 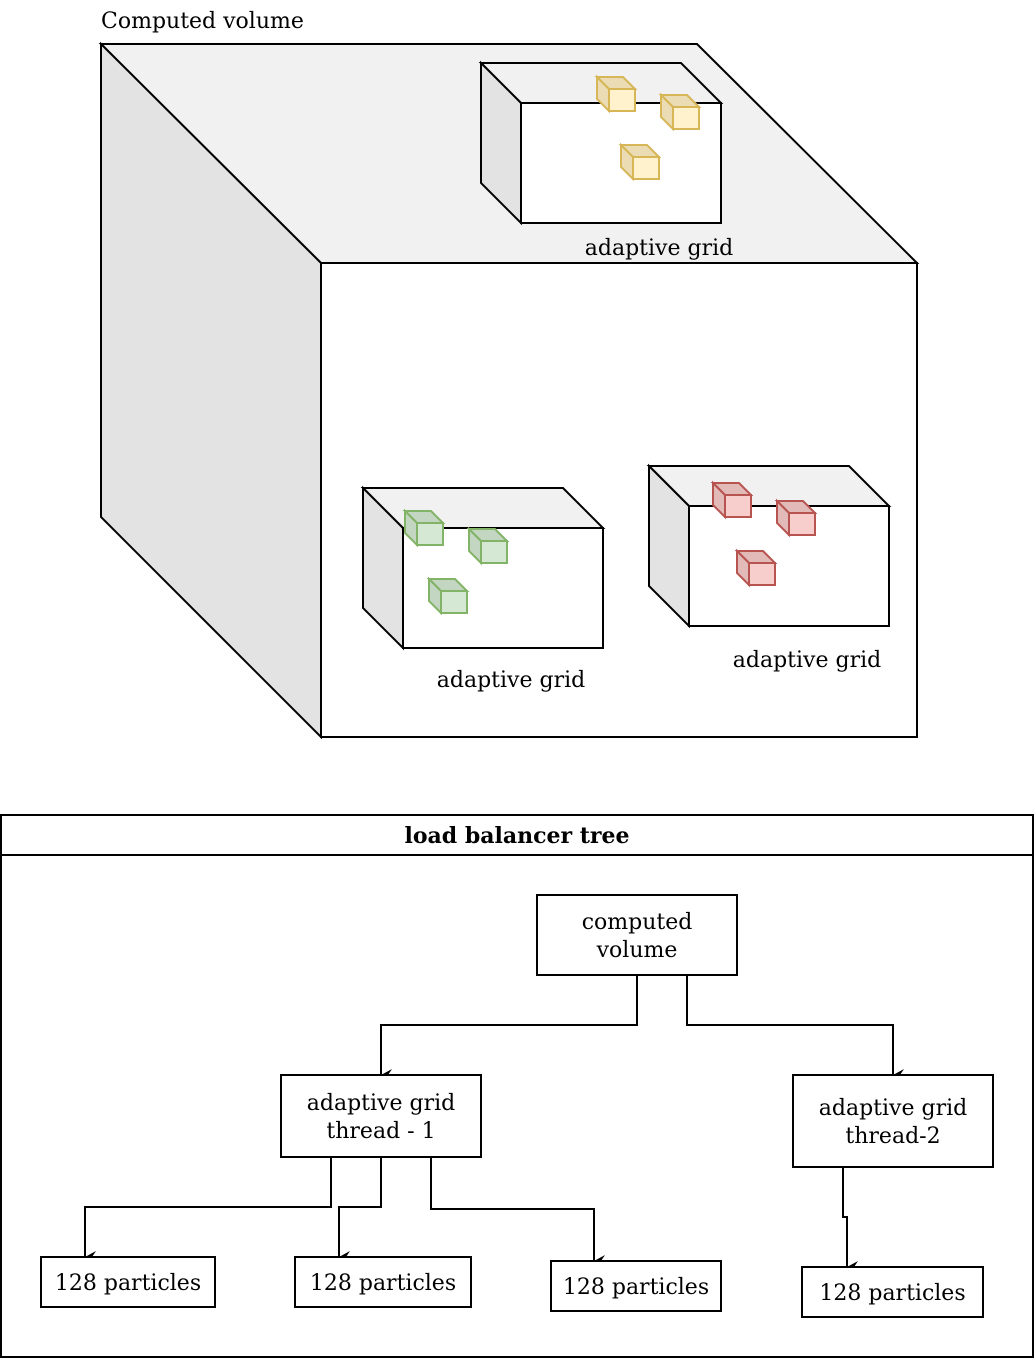 What do you see at coordinates (637, 950) in the screenshot?
I see `tree-node-label: volume` at bounding box center [637, 950].